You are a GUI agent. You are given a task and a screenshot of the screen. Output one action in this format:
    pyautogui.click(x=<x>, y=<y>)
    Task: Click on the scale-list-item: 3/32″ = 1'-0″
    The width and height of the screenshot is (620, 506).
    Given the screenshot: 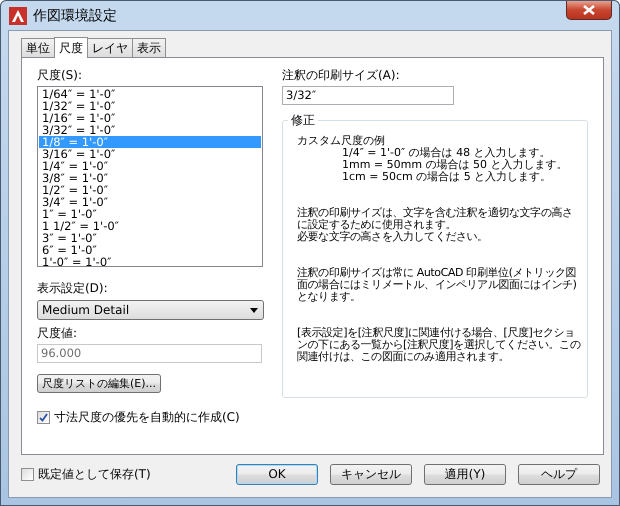 What is the action you would take?
    pyautogui.click(x=150, y=130)
    